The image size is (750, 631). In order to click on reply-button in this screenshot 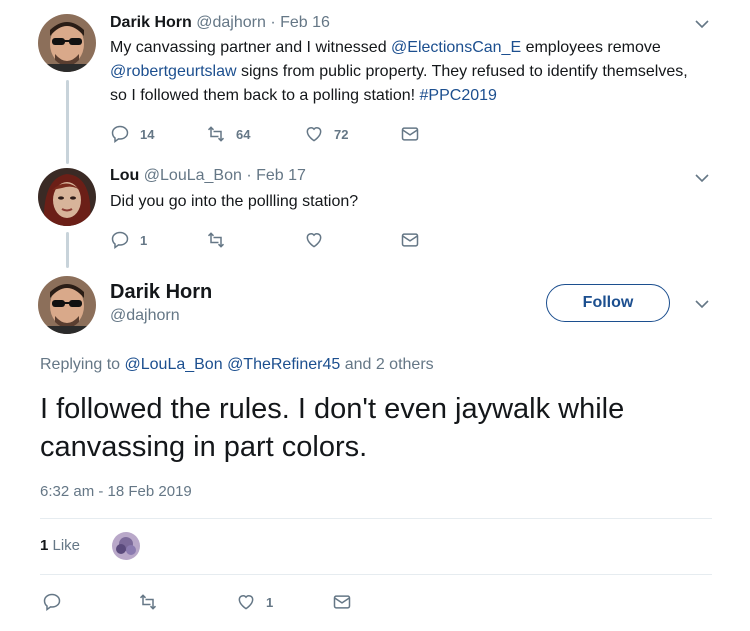, I will do `click(52, 602)`.